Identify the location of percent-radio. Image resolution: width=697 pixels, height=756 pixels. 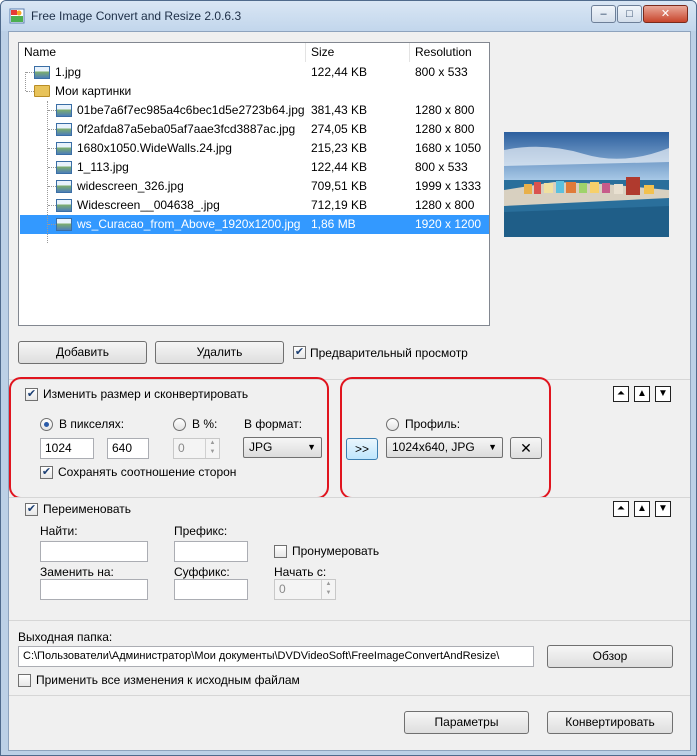
(179, 424).